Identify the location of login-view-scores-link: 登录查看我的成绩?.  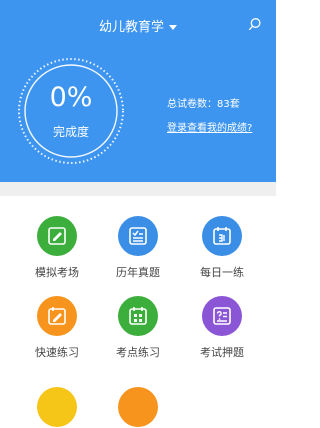
(209, 126).